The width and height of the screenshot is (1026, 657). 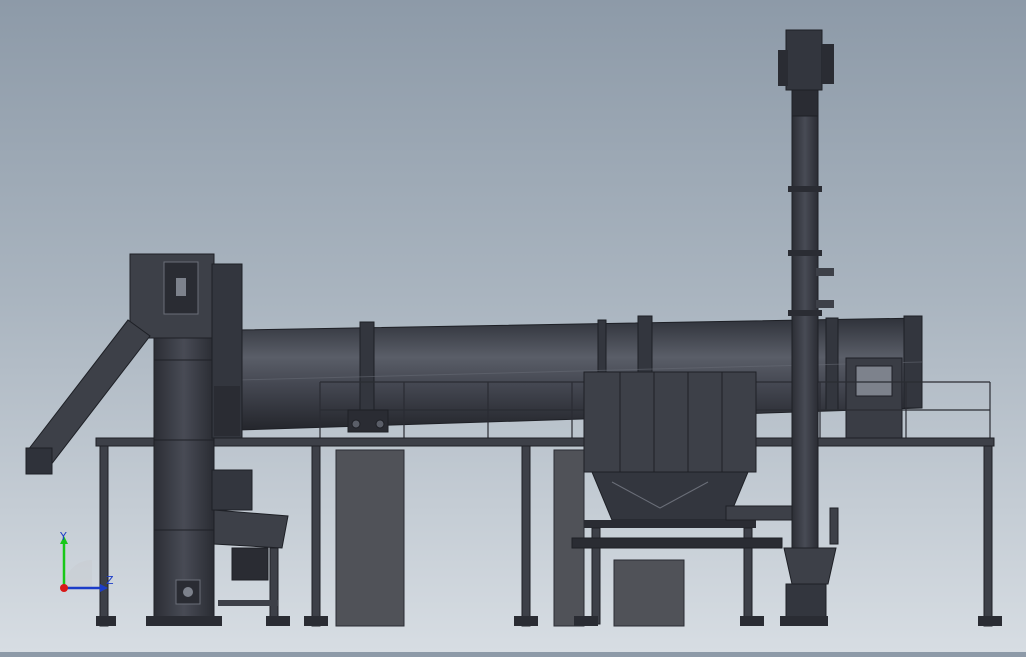 I want to click on x-axis-origin, so click(x=64, y=588).